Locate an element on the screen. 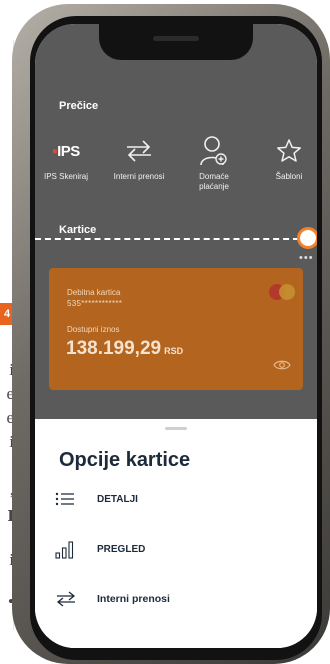  option-internal-transfers: Interni prenosi is located at coordinates (180, 599).